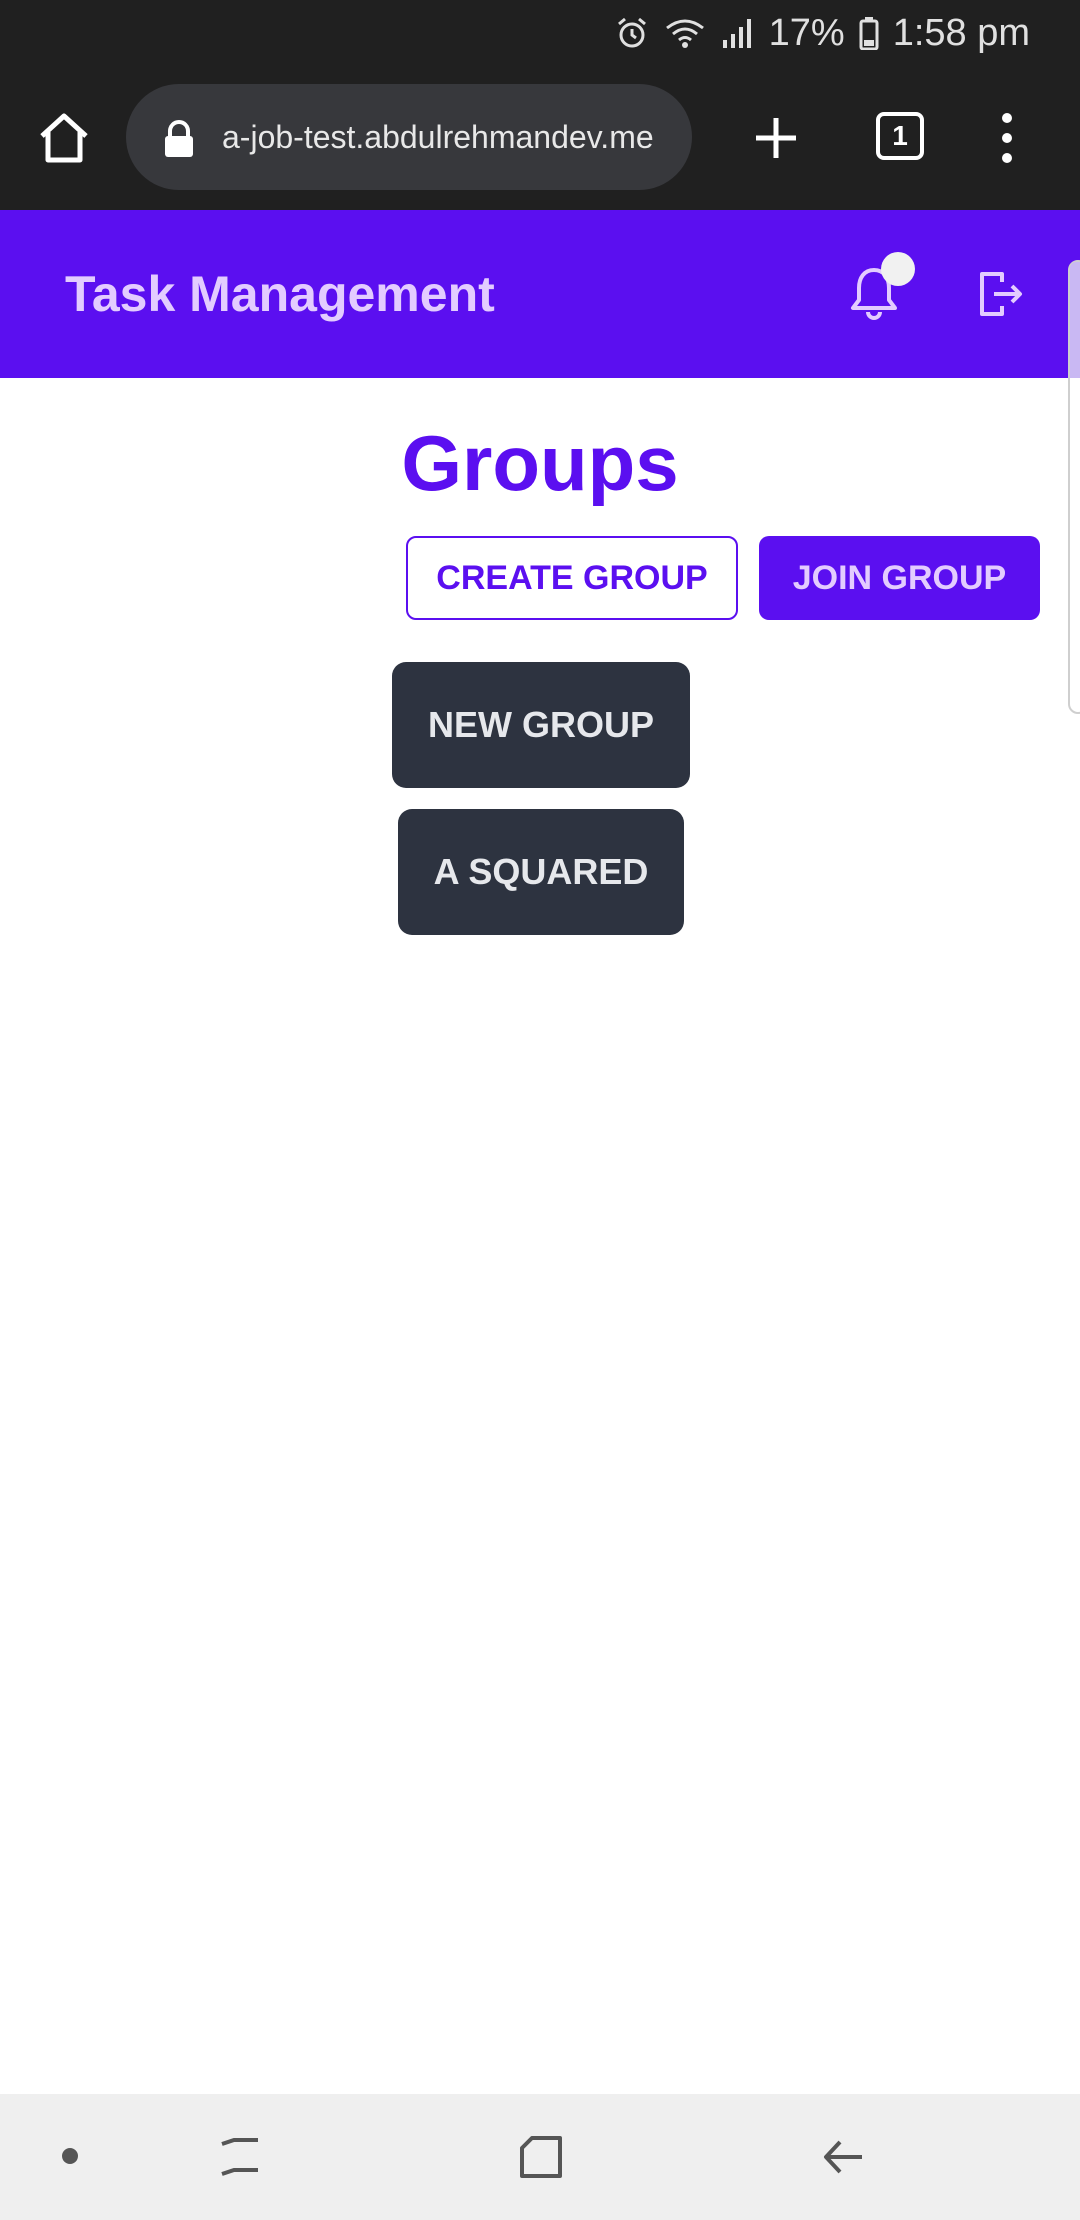 Image resolution: width=1080 pixels, height=2220 pixels. What do you see at coordinates (738, 33) in the screenshot?
I see `signal-icon` at bounding box center [738, 33].